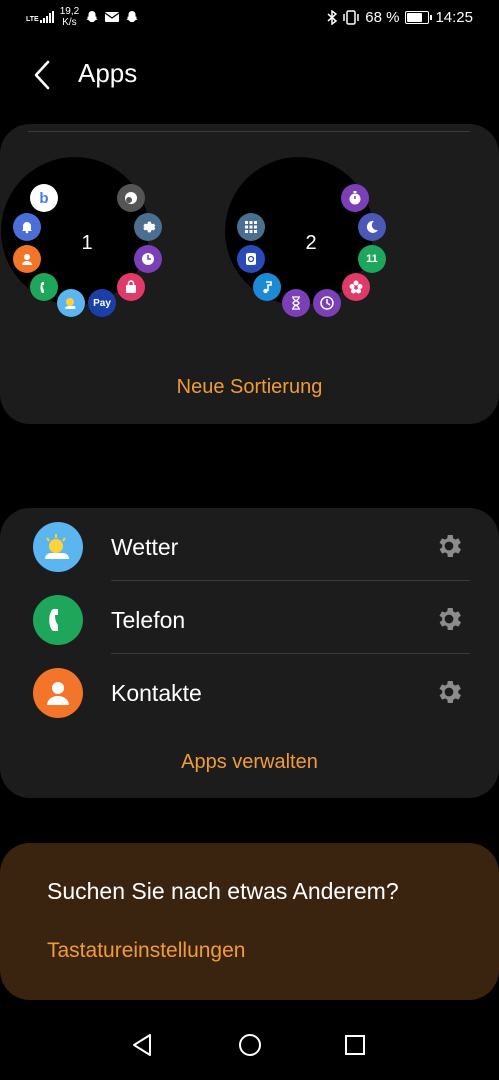 This screenshot has width=499, height=1080. Describe the element at coordinates (327, 303) in the screenshot. I see `world-clock-icon` at that location.